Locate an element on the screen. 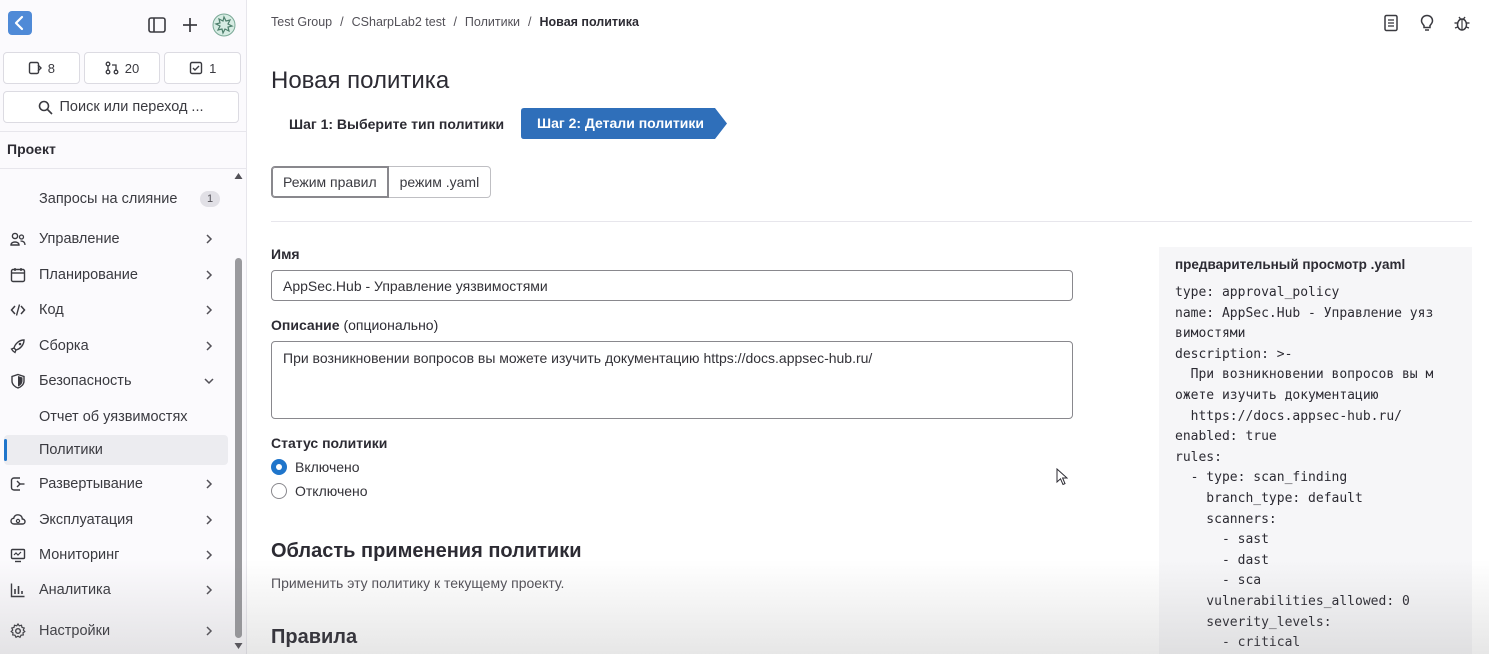 The height and width of the screenshot is (654, 1489). todo-icon is located at coordinates (196, 68).